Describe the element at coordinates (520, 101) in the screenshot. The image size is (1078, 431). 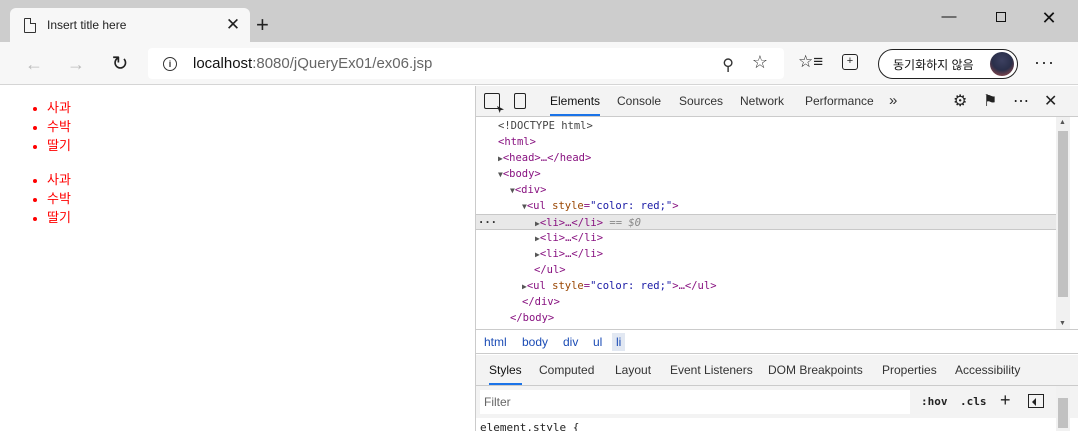
I see `device-emulation-icon` at that location.